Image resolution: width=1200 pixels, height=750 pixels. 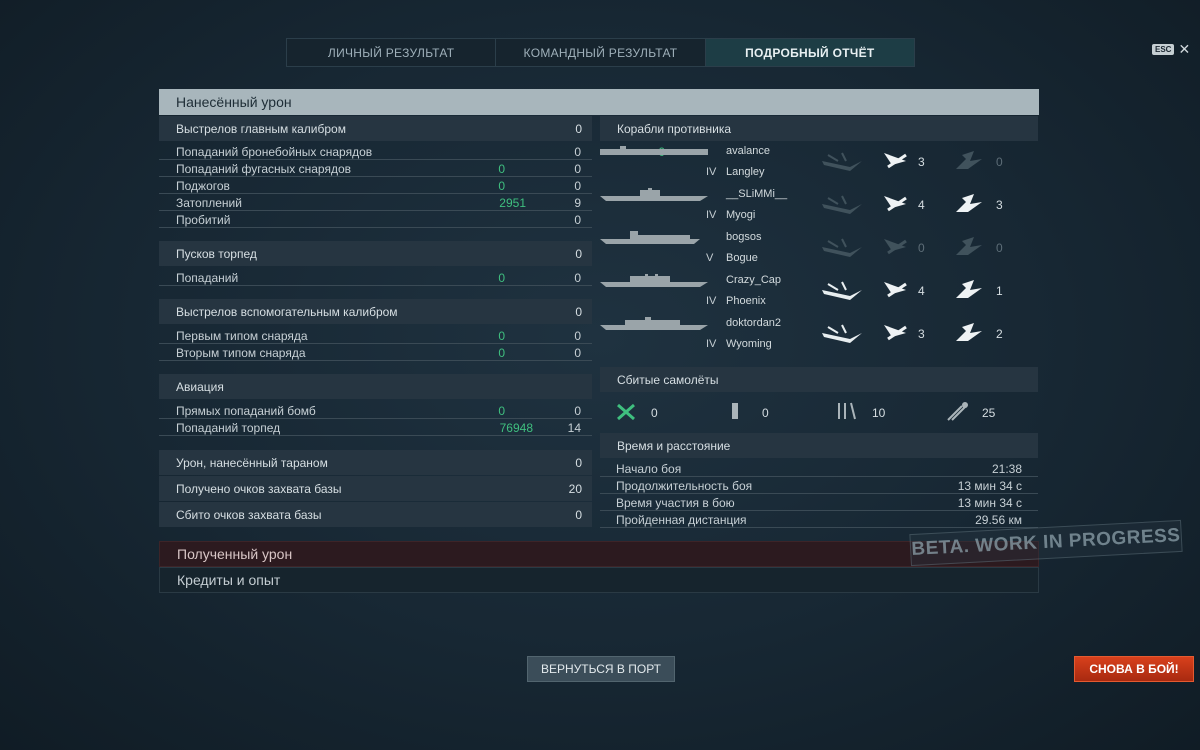 What do you see at coordinates (684, 486) in the screenshot?
I see `time-label: Продолжительность боя` at bounding box center [684, 486].